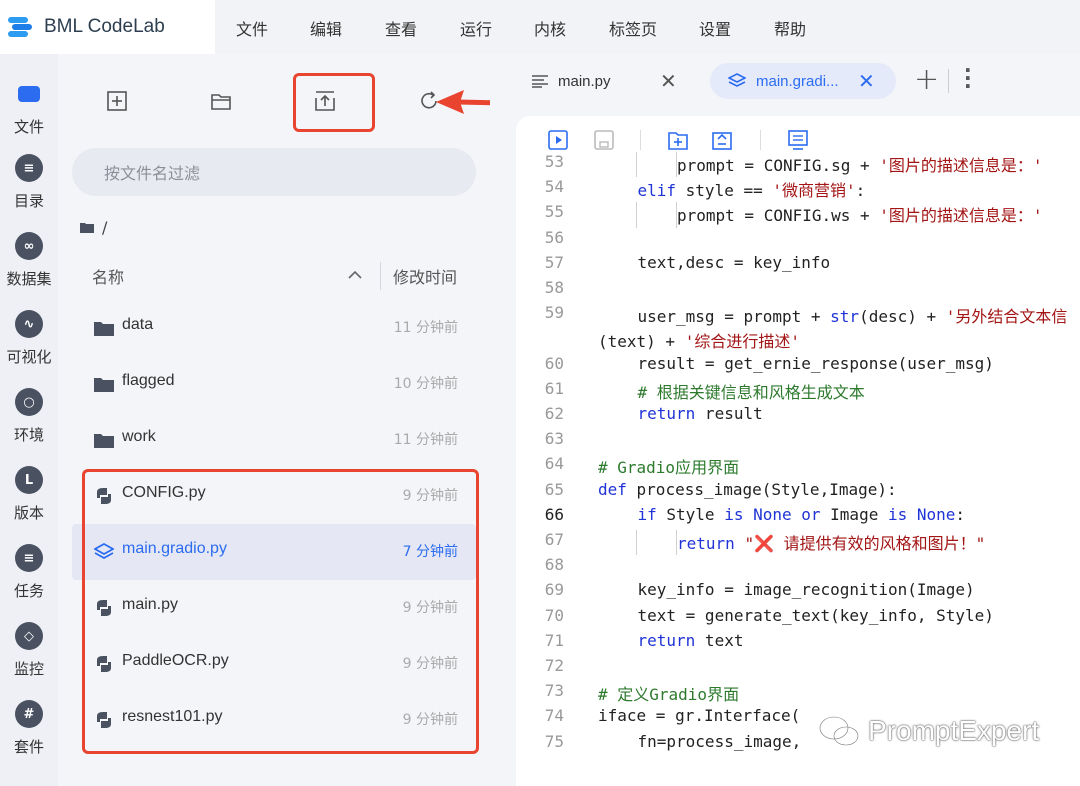  What do you see at coordinates (690, 514) in the screenshot?
I see `code-token: Style` at bounding box center [690, 514].